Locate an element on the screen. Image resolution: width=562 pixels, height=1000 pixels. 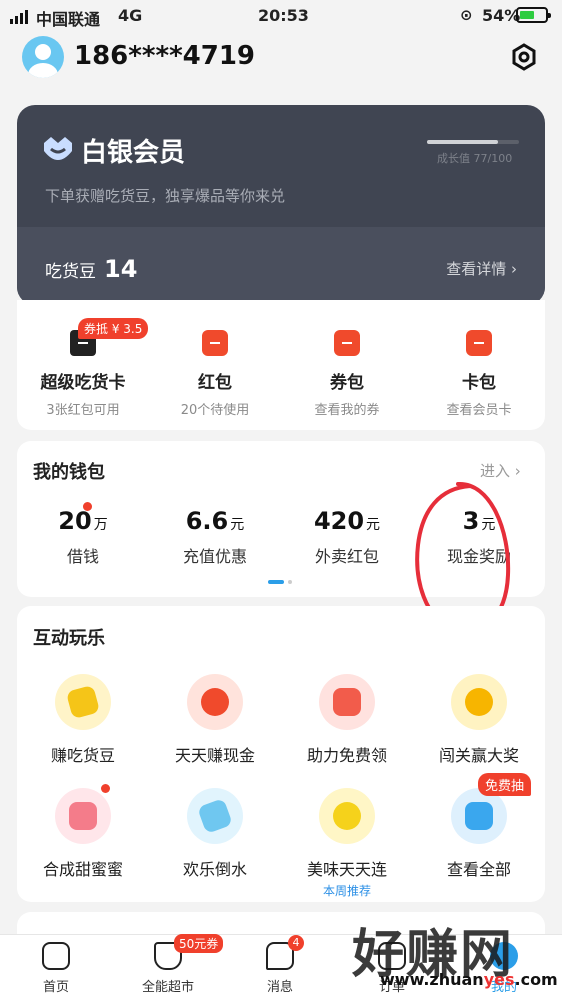
page-indicator is located at coordinates (280, 582).